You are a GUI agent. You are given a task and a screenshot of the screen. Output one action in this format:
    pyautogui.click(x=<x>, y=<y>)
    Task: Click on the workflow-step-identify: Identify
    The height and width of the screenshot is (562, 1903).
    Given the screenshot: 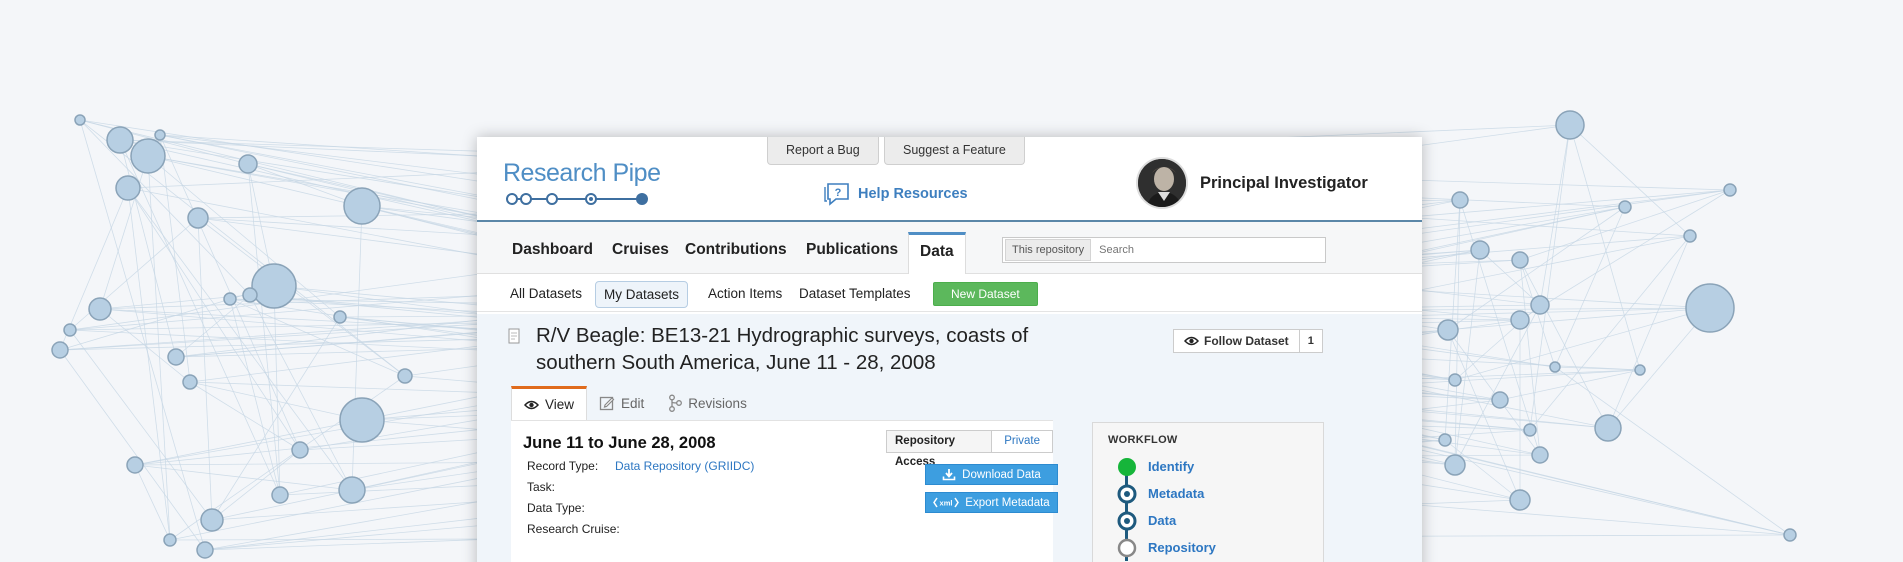 What is the action you would take?
    pyautogui.click(x=1171, y=466)
    